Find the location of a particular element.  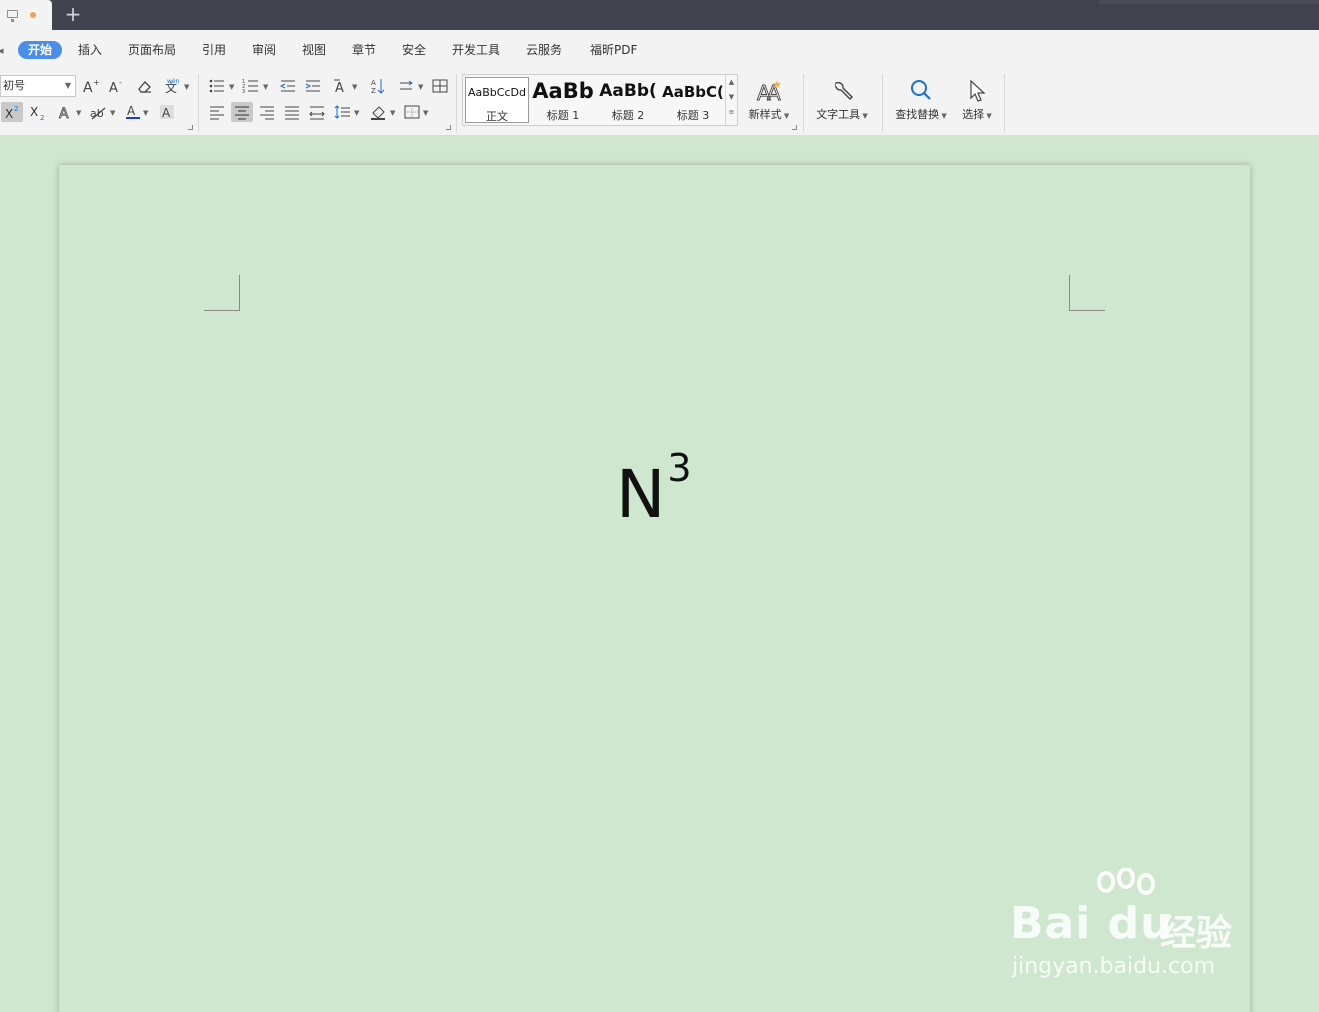

find-replace-label: 查找替换 is located at coordinates (917, 114).